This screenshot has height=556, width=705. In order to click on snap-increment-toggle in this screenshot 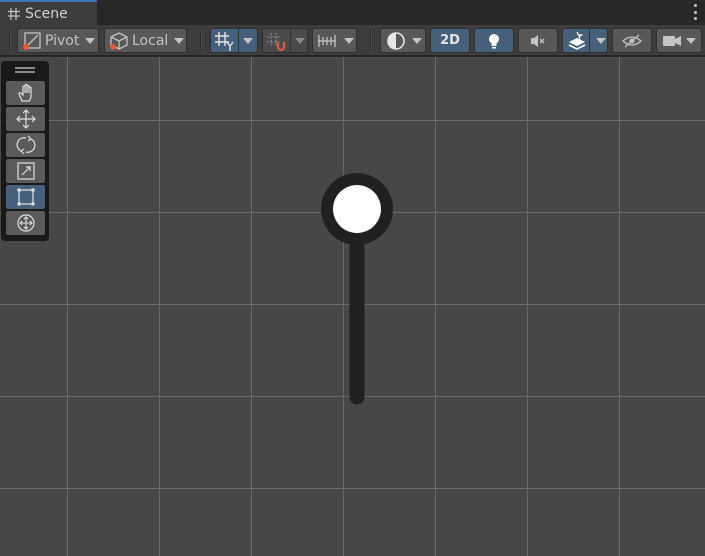, I will do `click(285, 40)`.